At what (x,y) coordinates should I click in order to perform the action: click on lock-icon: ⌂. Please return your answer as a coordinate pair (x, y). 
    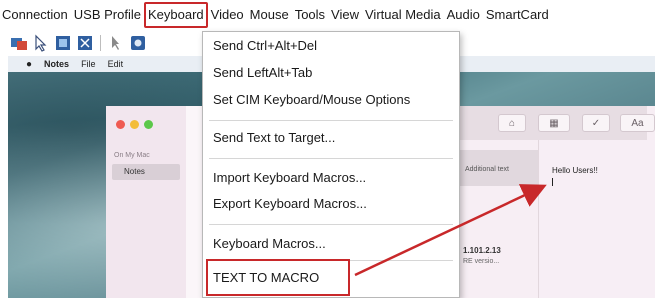
    Looking at the image, I should click on (512, 123).